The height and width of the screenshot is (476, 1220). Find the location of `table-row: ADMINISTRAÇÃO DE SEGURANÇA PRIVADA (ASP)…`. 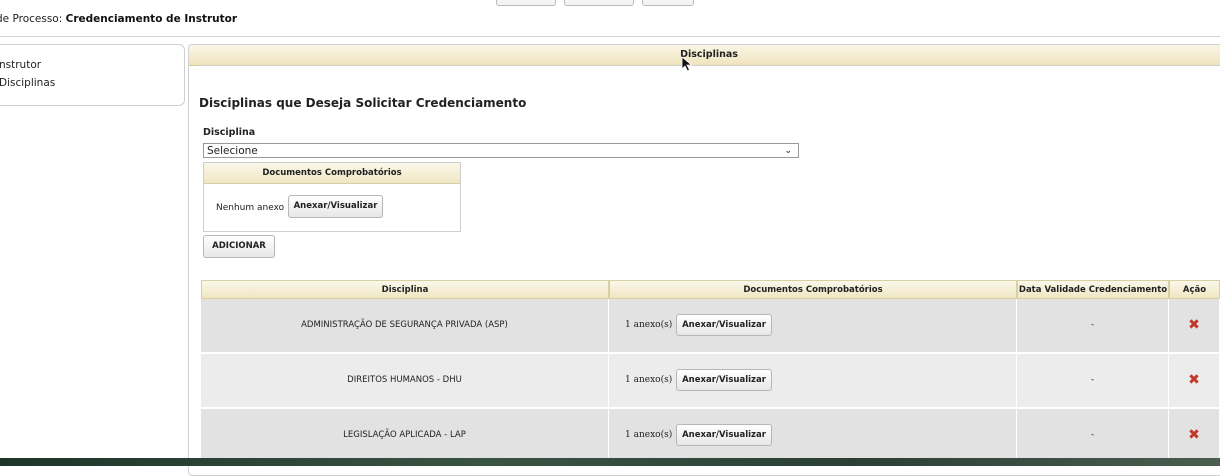

table-row: ADMINISTRAÇÃO DE SEGURANÇA PRIVADA (ASP)… is located at coordinates (710, 325).